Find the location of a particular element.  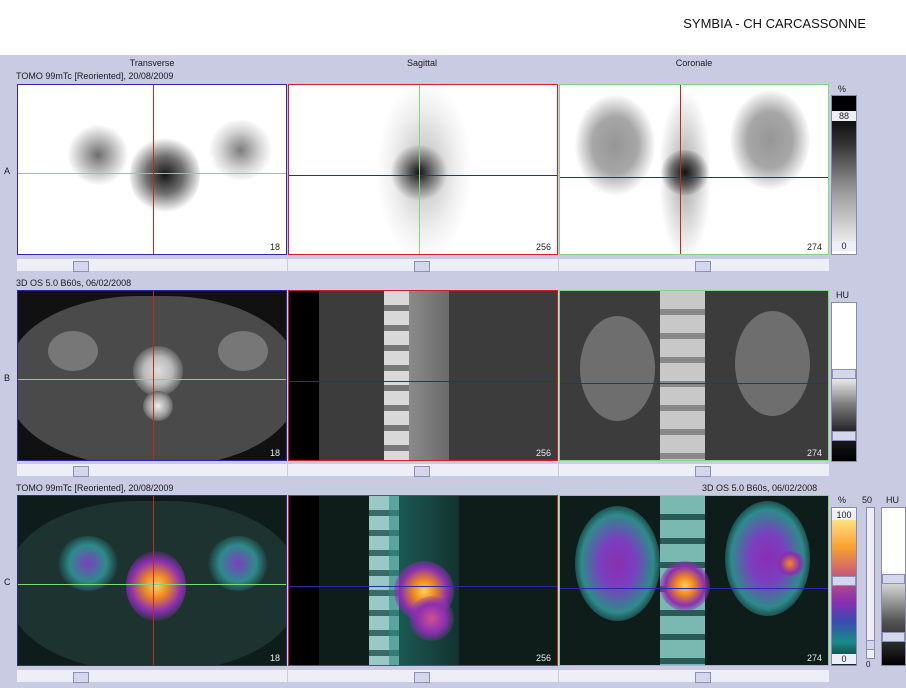

column-header-sagittal: Sagittal is located at coordinates (422, 63).